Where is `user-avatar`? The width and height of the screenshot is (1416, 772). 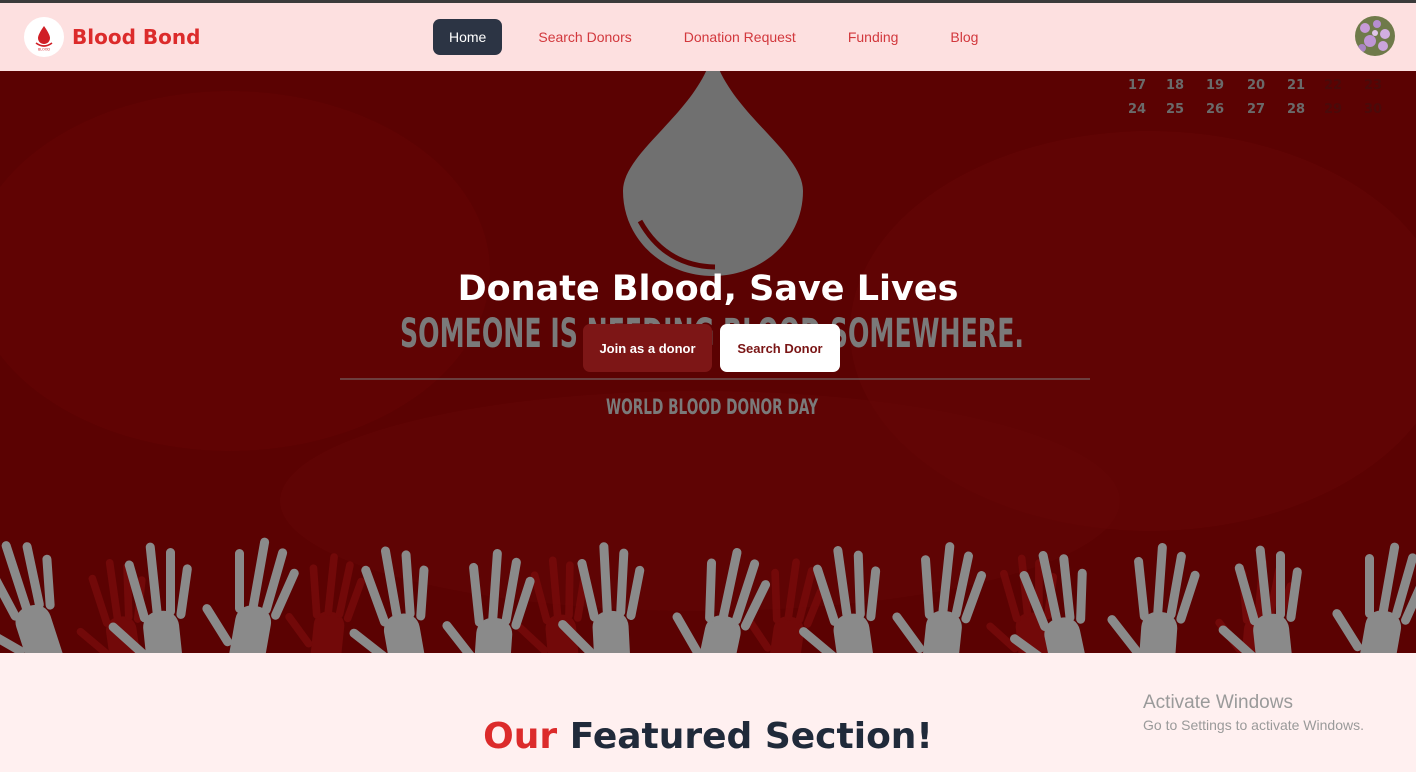 user-avatar is located at coordinates (1375, 36).